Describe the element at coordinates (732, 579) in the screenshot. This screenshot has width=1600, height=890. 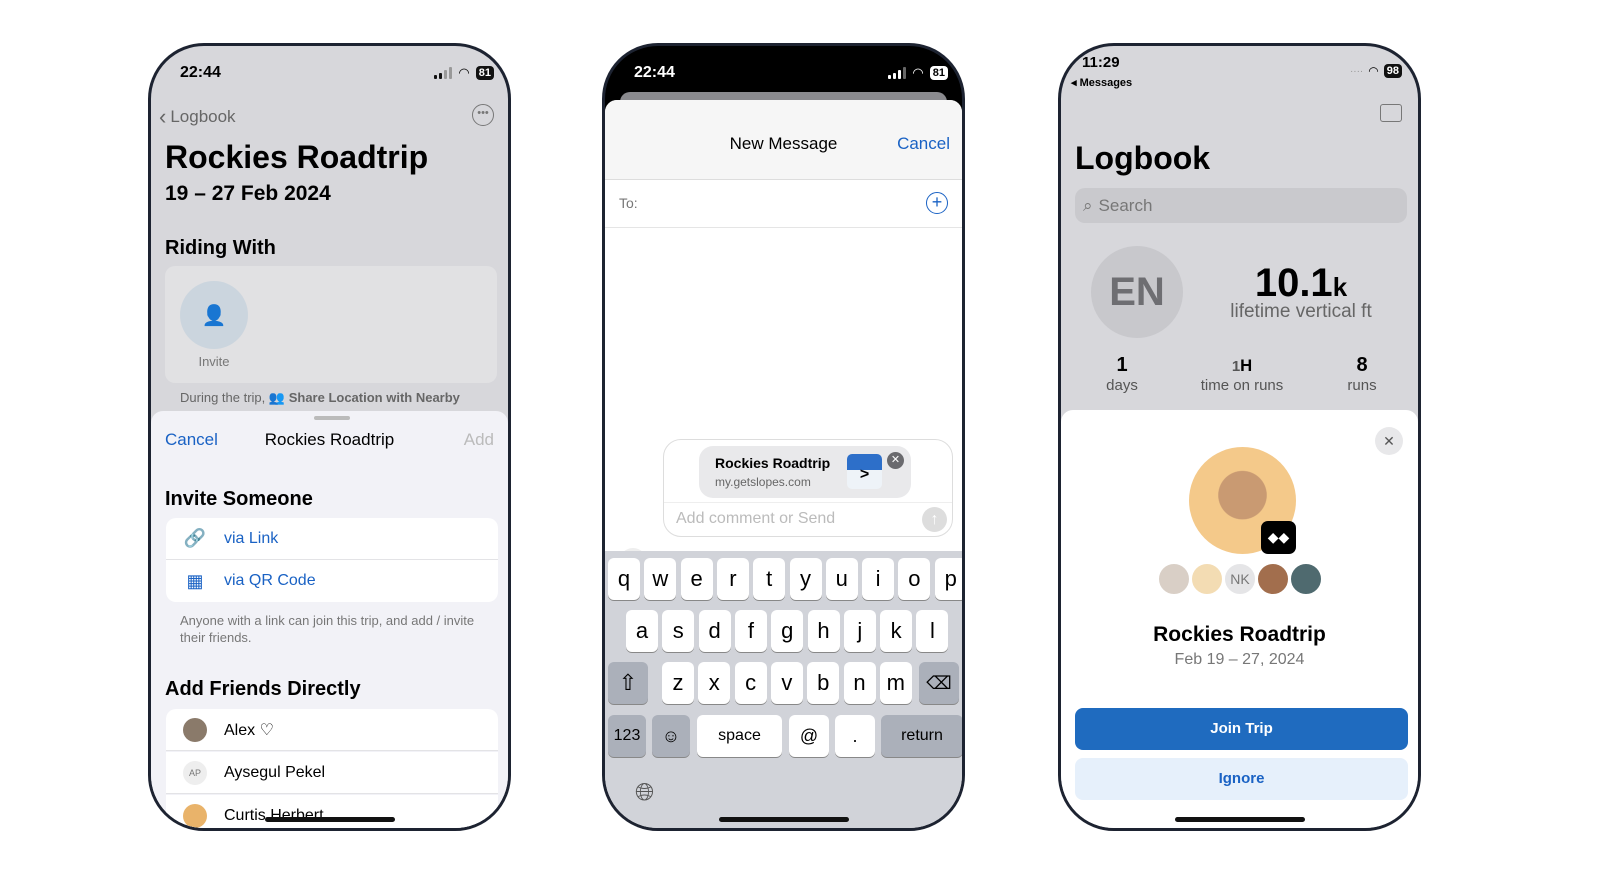
I see `key-r: r` at that location.